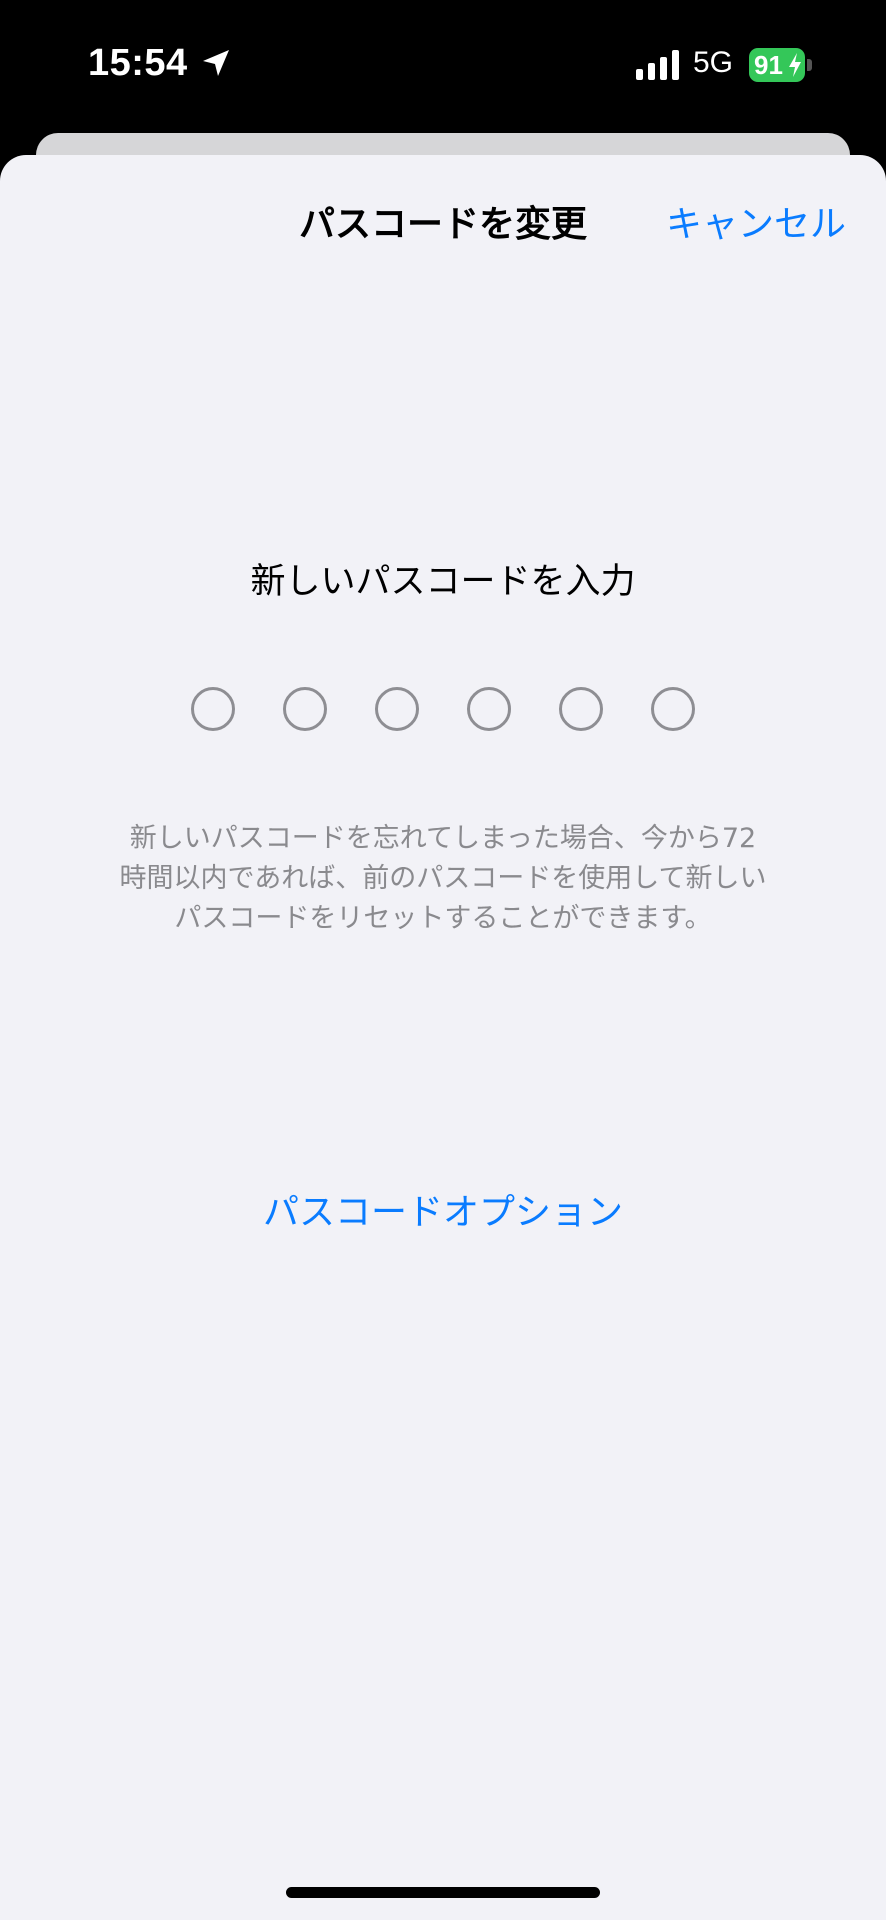 The height and width of the screenshot is (1920, 886). Describe the element at coordinates (443, 838) in the screenshot. I see `info-line: 新しいパスコードを忘れてしまった場合、今から72` at that location.